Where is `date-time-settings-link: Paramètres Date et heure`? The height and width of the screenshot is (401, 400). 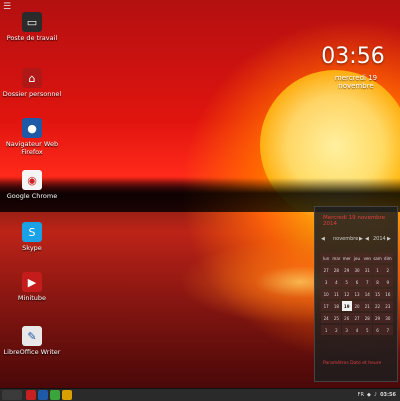
date-time-settings-link: Paramètres Date et heure is located at coordinates (352, 363).